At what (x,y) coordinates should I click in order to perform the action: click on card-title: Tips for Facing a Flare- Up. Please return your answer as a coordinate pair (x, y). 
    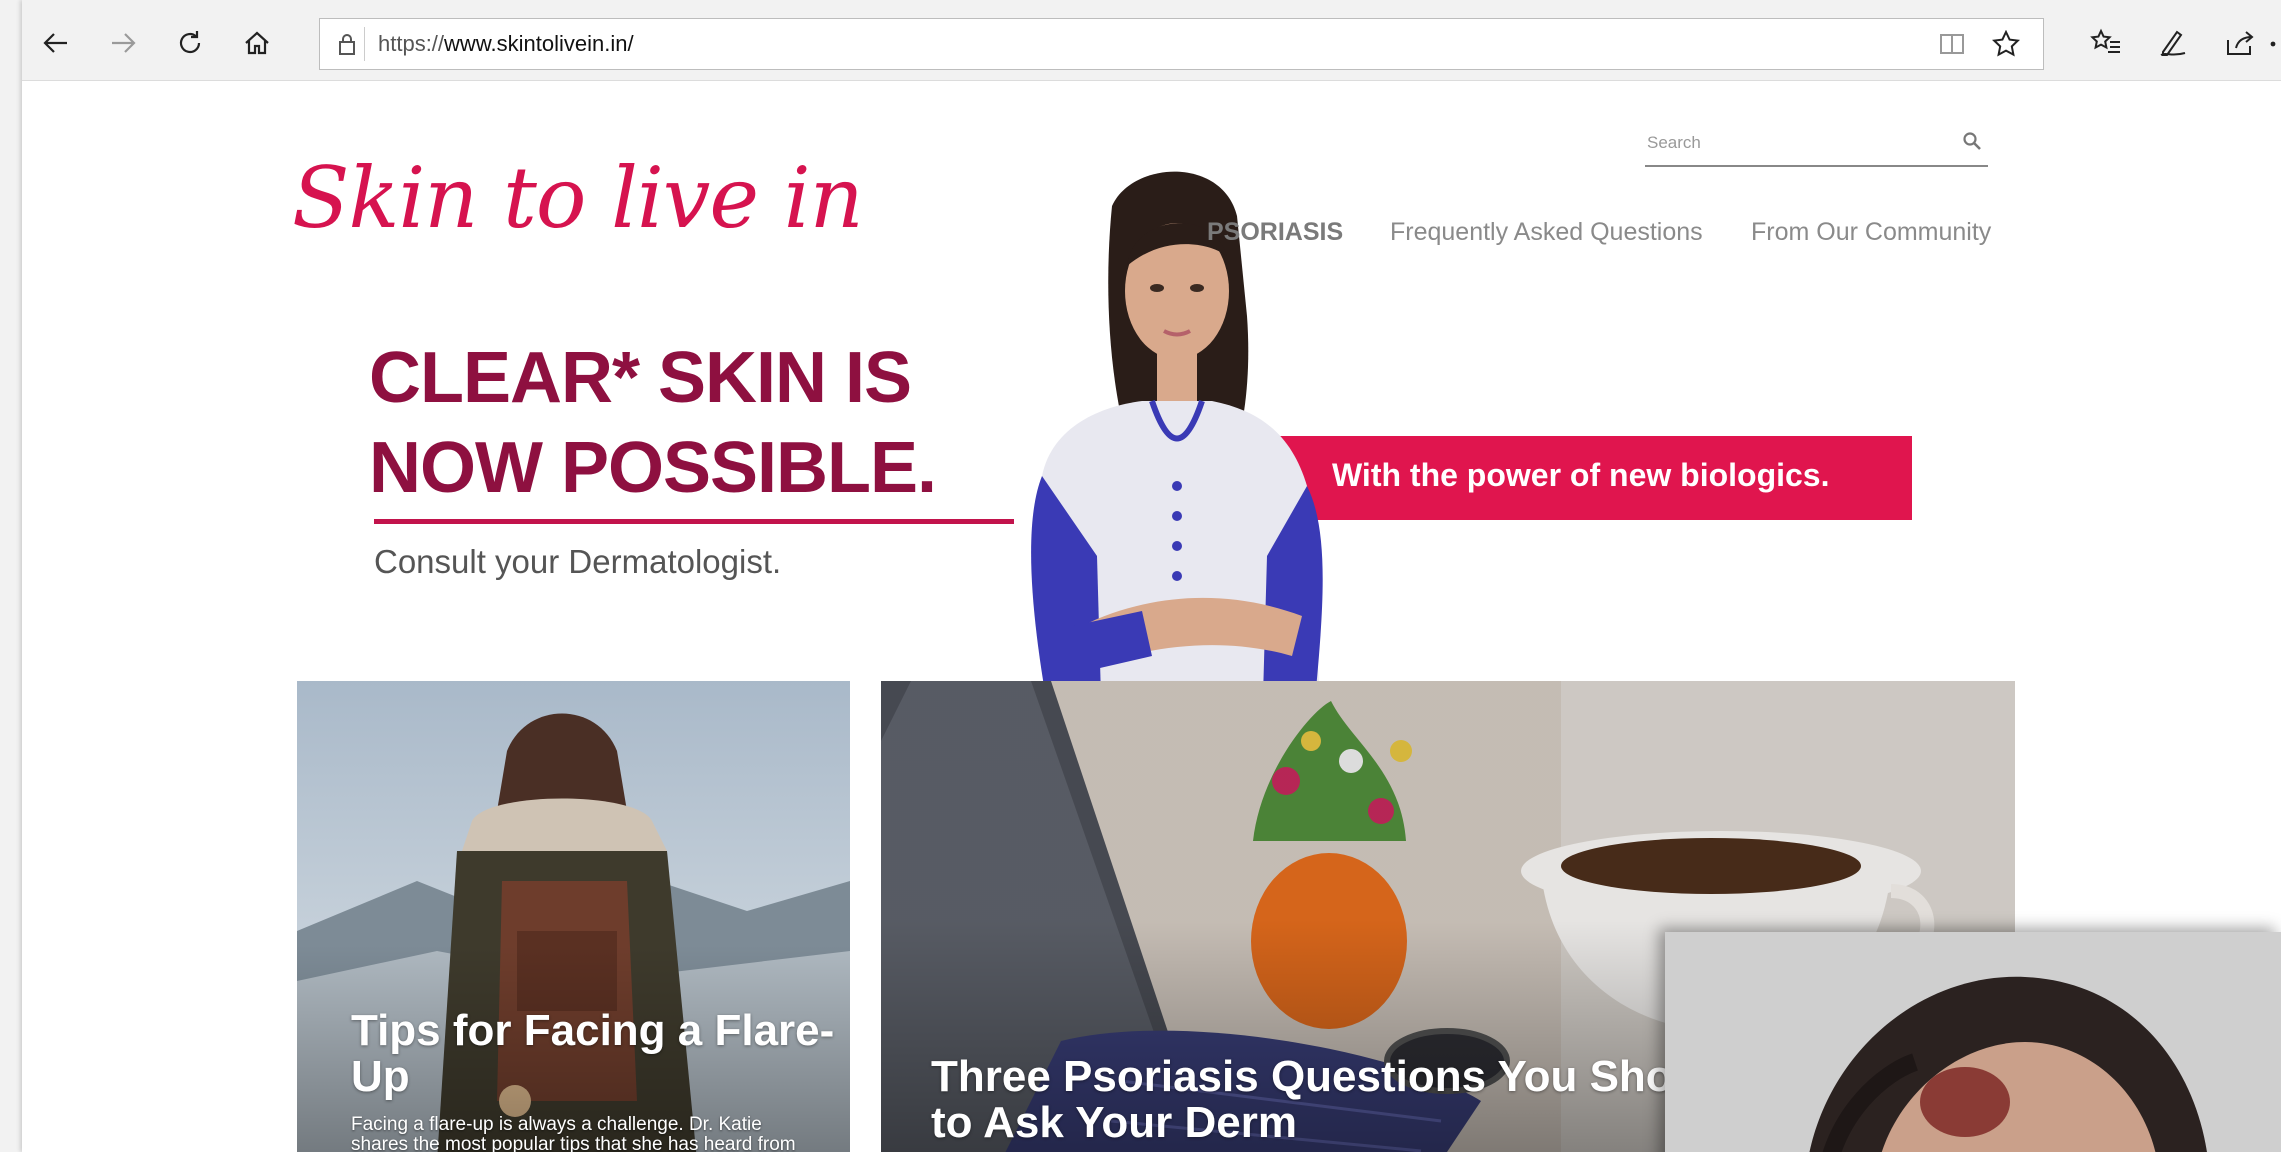
    Looking at the image, I should click on (592, 1054).